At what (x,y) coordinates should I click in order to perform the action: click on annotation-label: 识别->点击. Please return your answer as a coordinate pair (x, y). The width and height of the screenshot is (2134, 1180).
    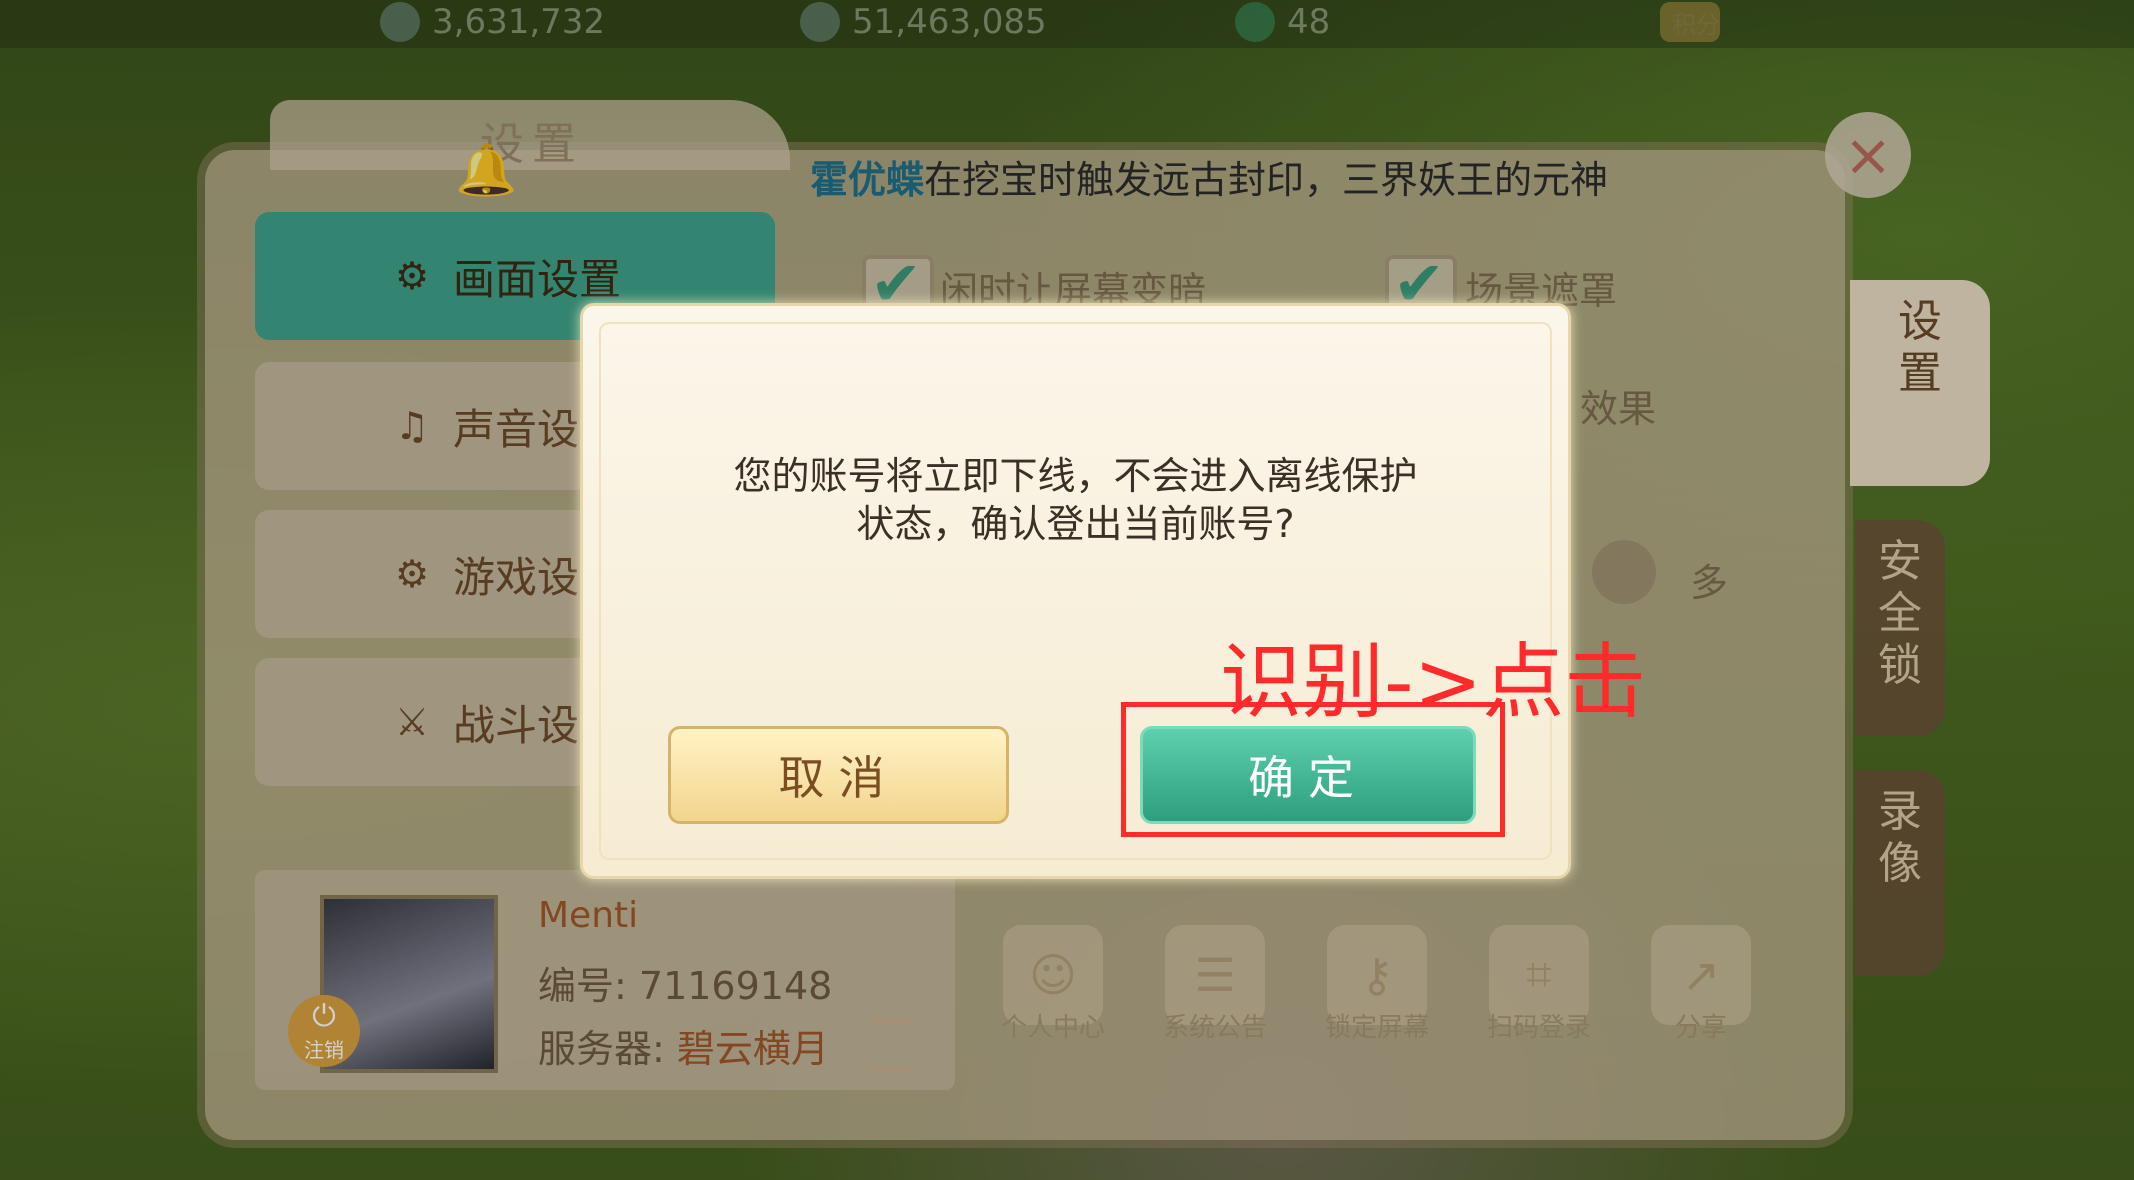
    Looking at the image, I should click on (1433, 682).